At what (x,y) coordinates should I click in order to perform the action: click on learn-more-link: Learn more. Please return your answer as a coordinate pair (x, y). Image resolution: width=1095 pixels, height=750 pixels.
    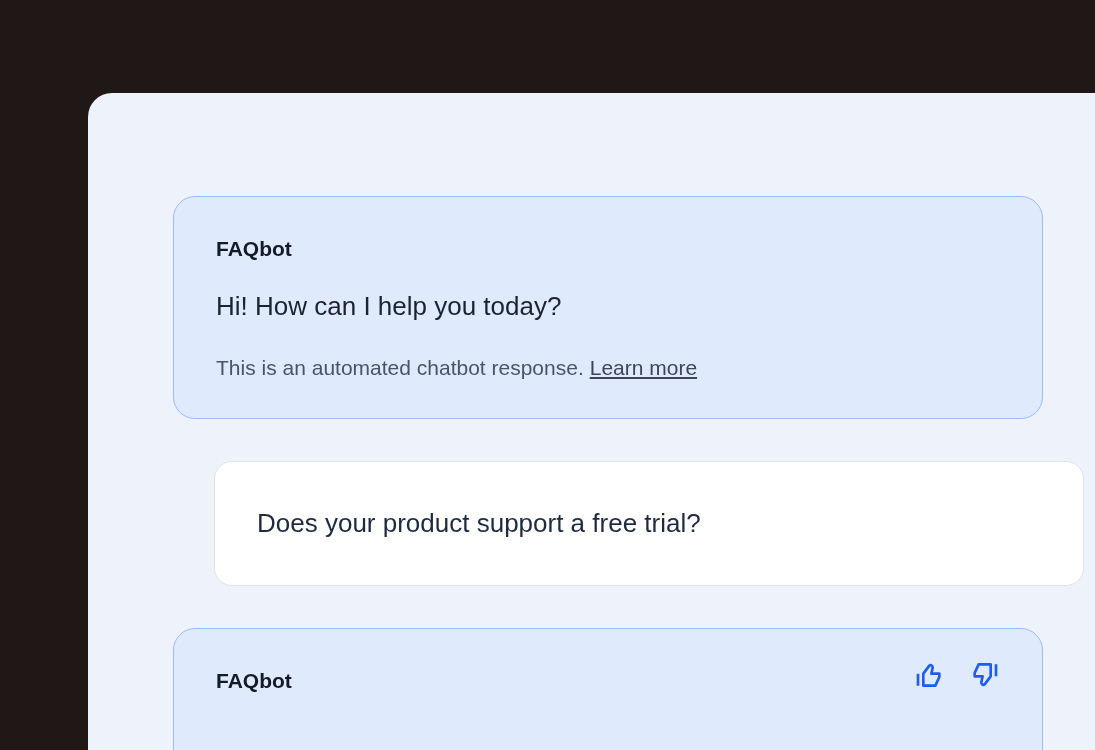
    Looking at the image, I should click on (643, 367).